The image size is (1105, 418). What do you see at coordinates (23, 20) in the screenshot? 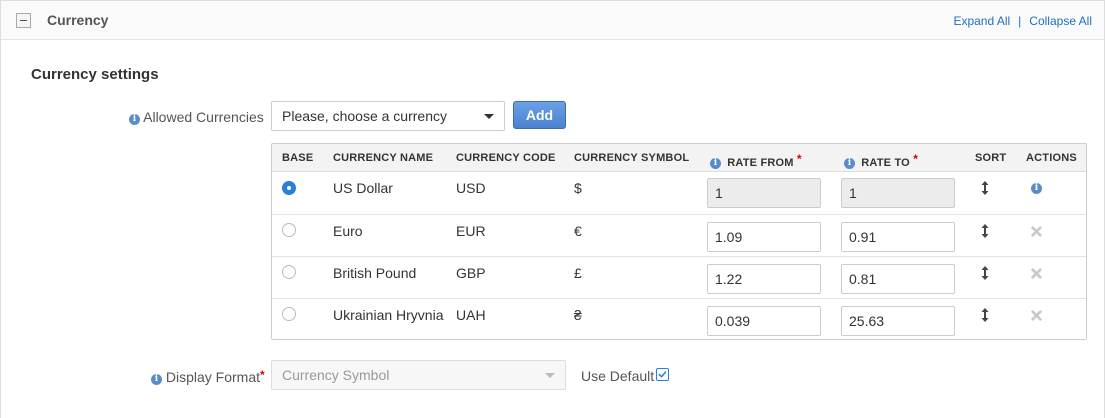
I see `collapse-toggle-icon` at bounding box center [23, 20].